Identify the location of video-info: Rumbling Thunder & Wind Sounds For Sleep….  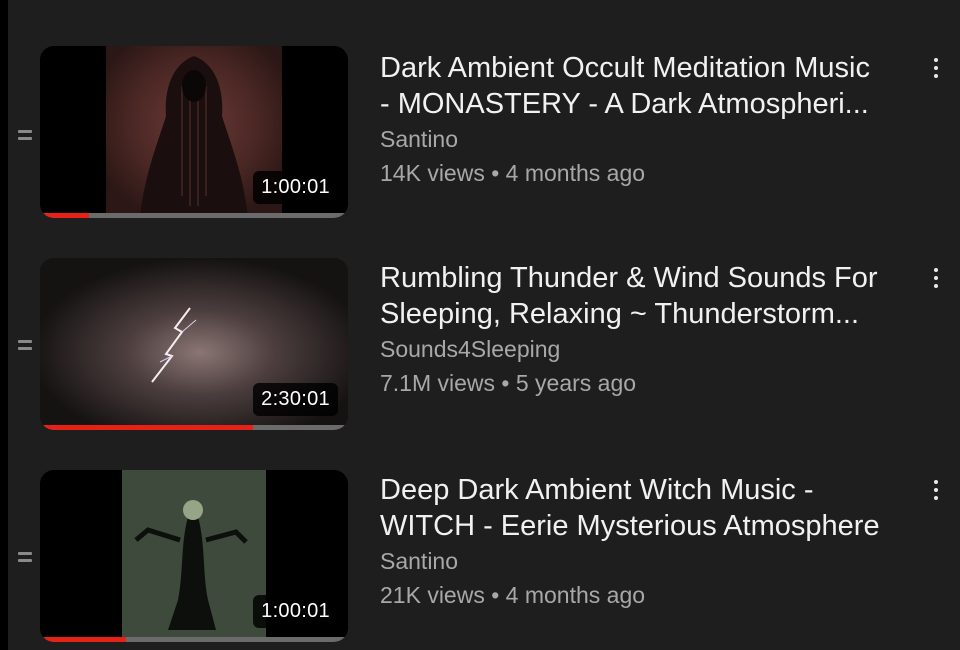
(654, 330).